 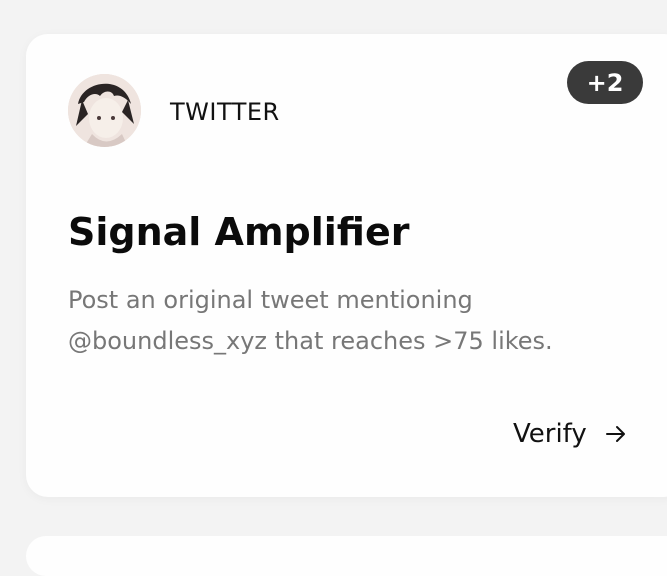 What do you see at coordinates (605, 82) in the screenshot?
I see `count-badge: +2` at bounding box center [605, 82].